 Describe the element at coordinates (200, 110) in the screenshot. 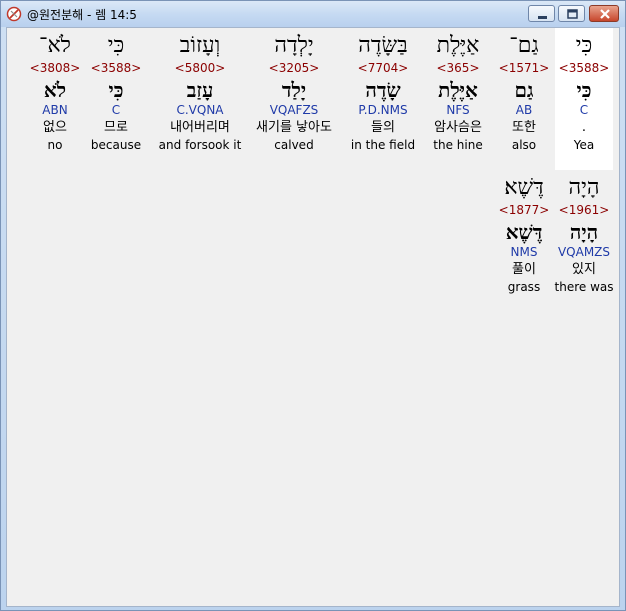

I see `morphology-code: C.VQNA` at that location.